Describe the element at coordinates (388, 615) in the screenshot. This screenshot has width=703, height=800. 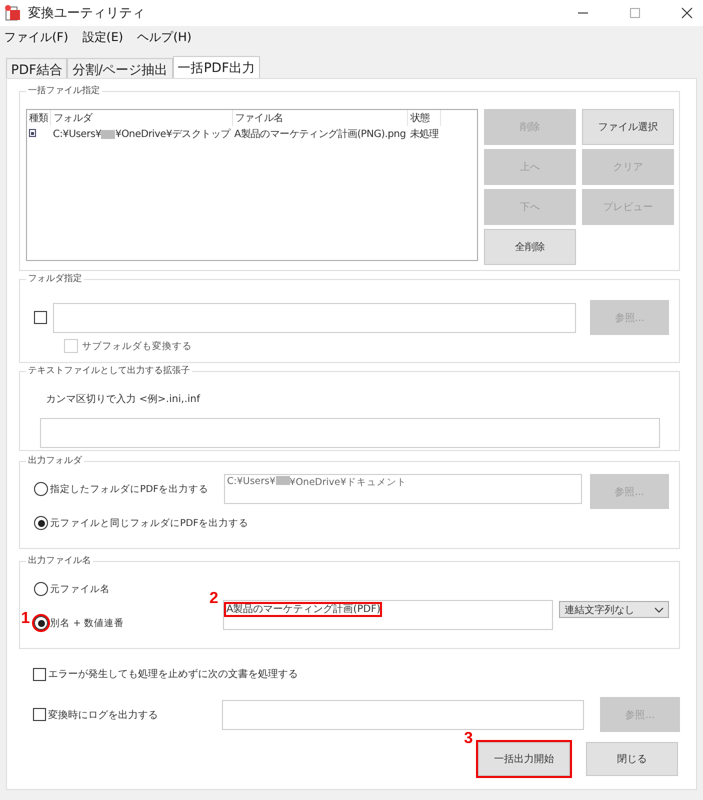
I see `file-name-field: A製品のマーケティング計画(PDF)` at that location.